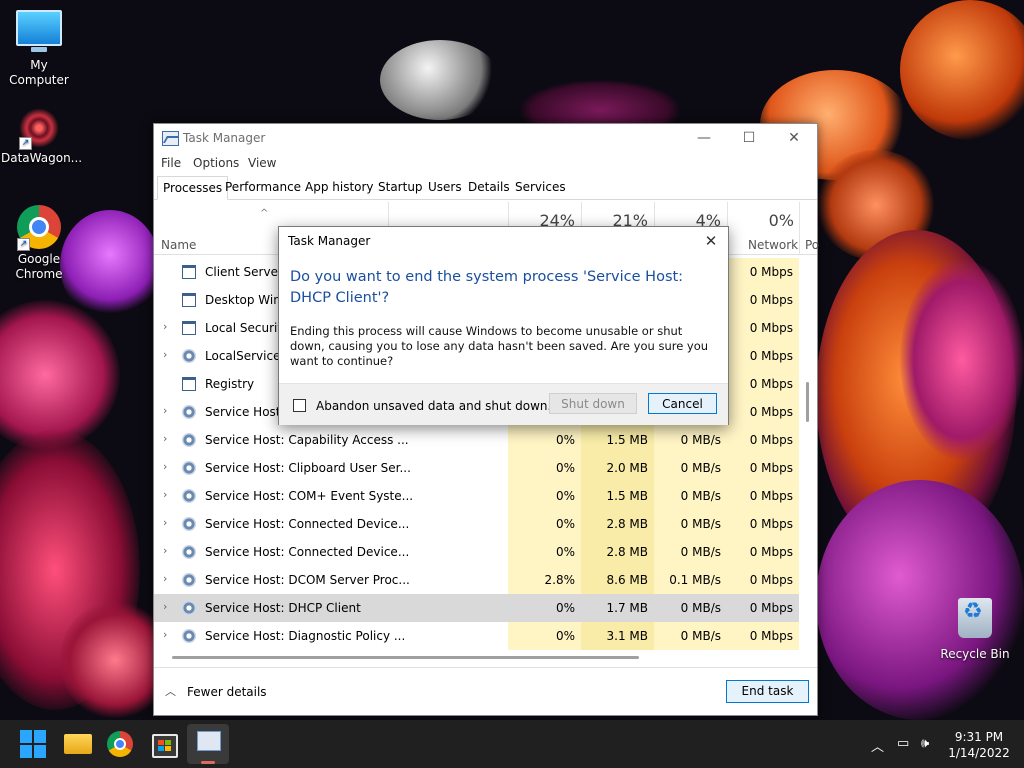 This screenshot has width=1024, height=768. I want to click on memory-cell: 3.1 MB, so click(617, 636).